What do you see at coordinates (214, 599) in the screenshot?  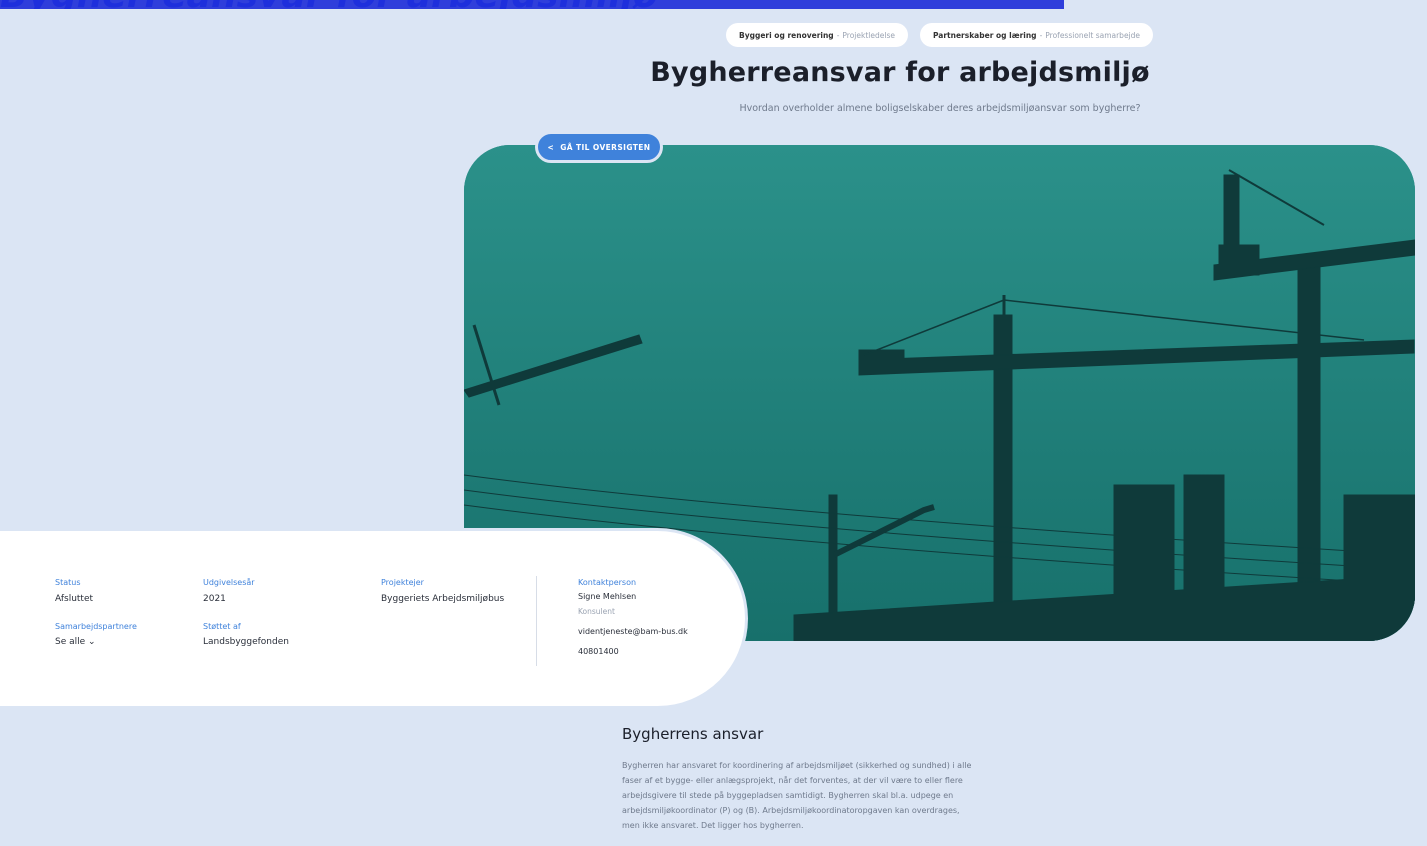 I see `year-value: 2021` at bounding box center [214, 599].